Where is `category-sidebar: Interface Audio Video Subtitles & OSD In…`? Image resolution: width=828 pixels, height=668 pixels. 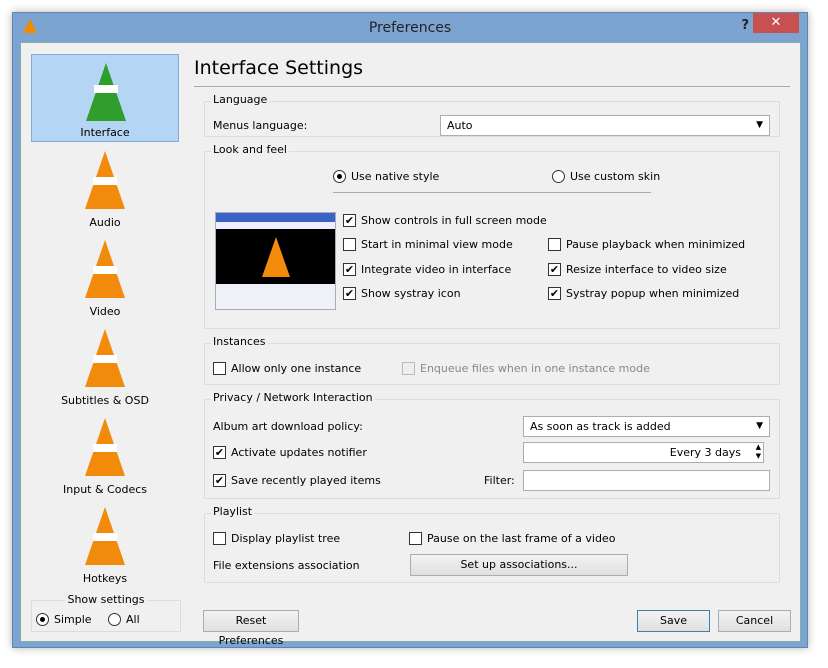
category-sidebar: Interface Audio Video Subtitles & OSD In… is located at coordinates (106, 324).